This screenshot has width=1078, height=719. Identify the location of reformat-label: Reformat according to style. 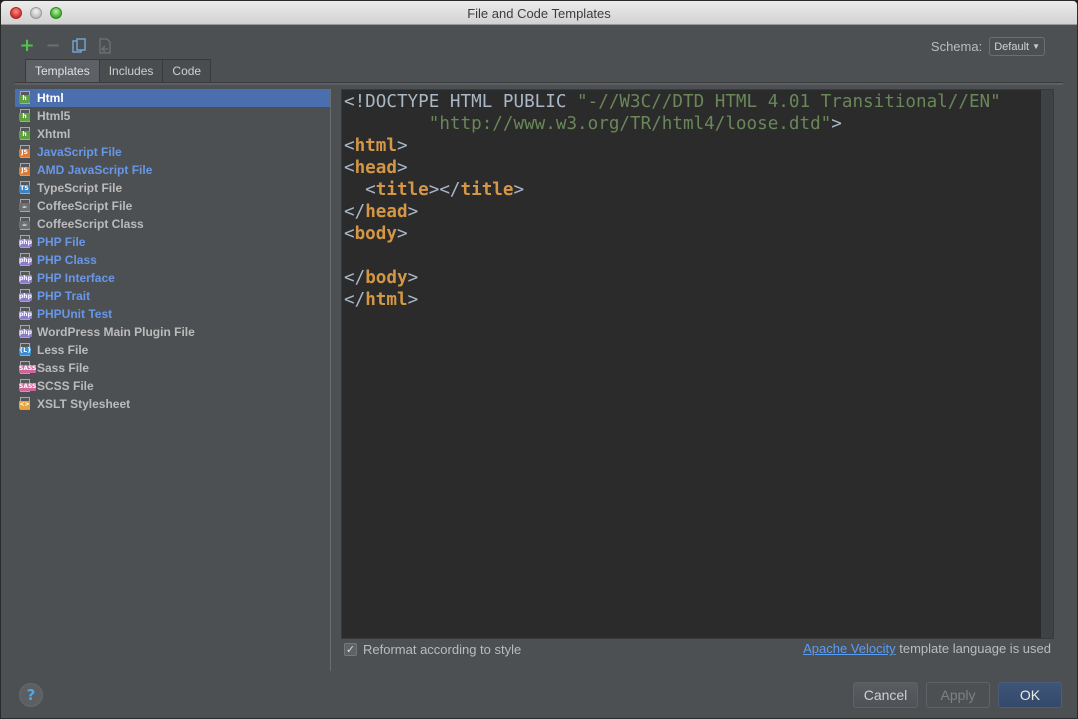
(442, 649).